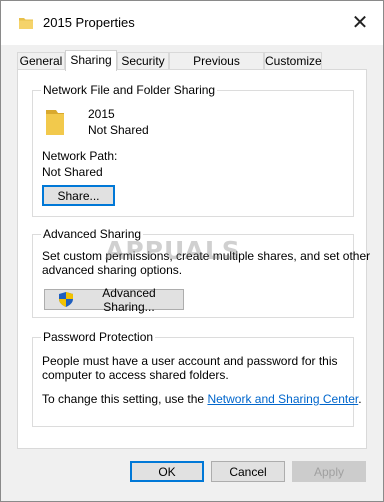 Image resolution: width=384 pixels, height=502 pixels. I want to click on tab-general: General, so click(41, 60).